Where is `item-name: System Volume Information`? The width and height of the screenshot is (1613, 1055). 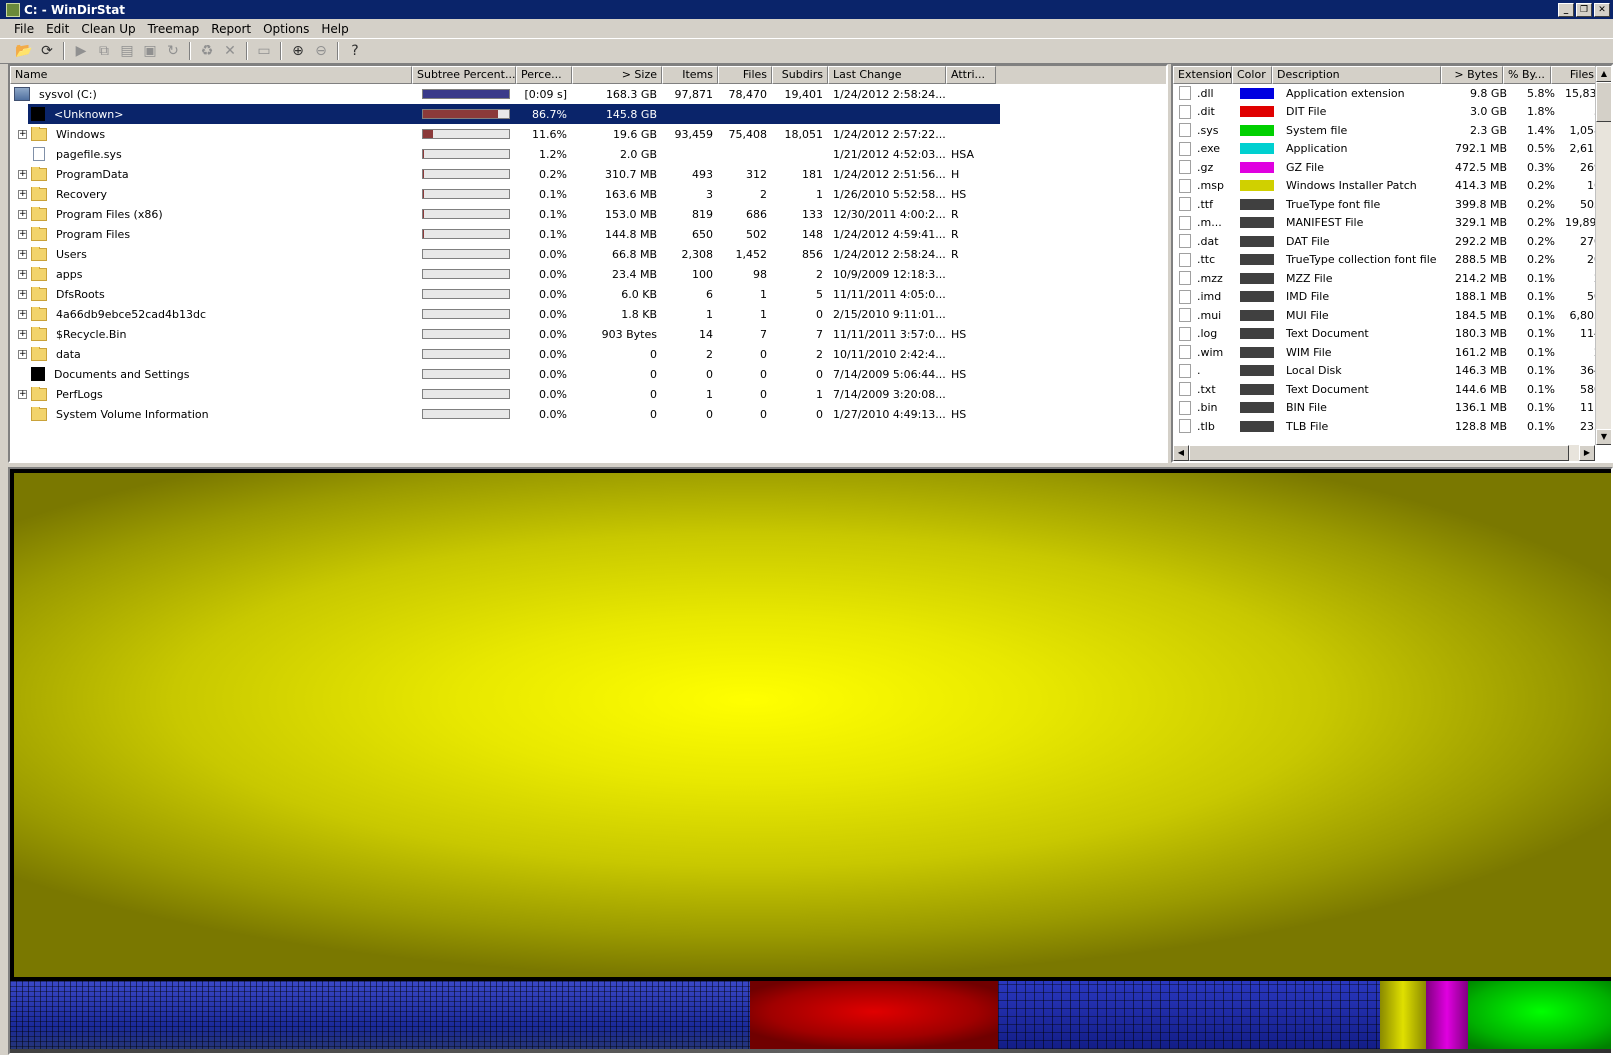
item-name: System Volume Information is located at coordinates (132, 414).